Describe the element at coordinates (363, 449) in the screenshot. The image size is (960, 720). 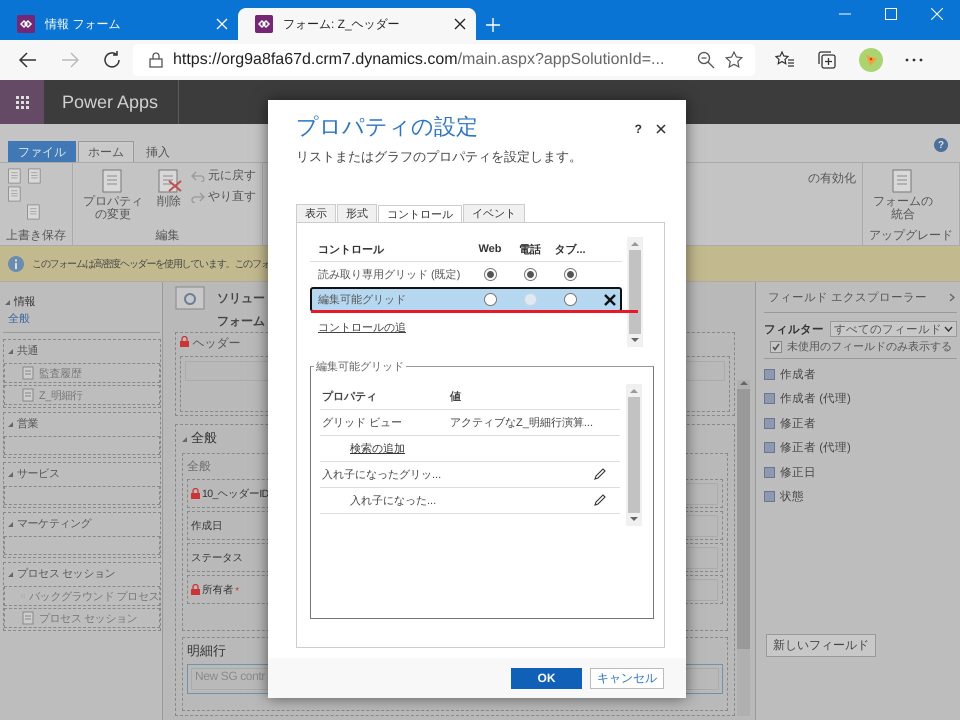
I see `add-lookup-link: 検索の追加` at that location.